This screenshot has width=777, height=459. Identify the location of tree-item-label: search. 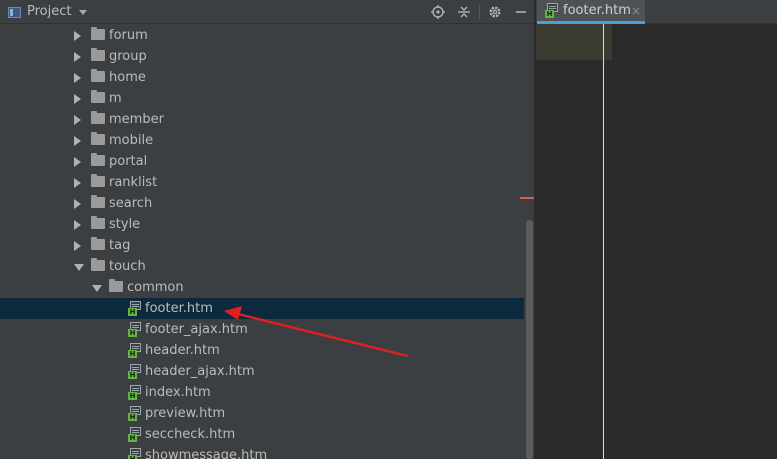
(131, 203).